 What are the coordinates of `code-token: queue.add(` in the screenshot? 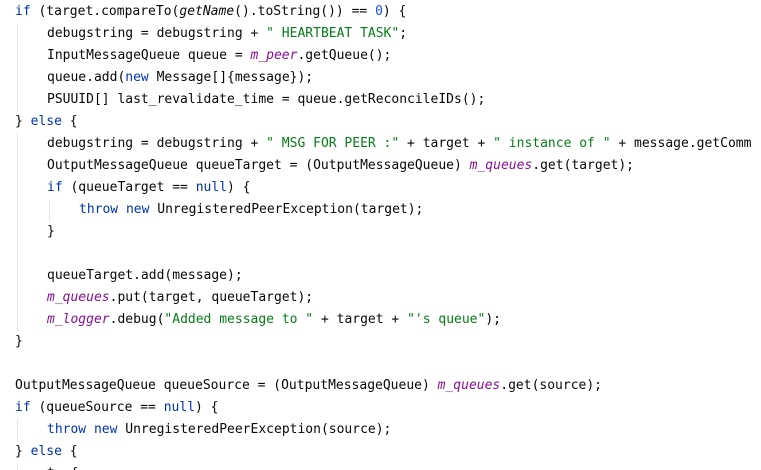 It's located at (86, 77).